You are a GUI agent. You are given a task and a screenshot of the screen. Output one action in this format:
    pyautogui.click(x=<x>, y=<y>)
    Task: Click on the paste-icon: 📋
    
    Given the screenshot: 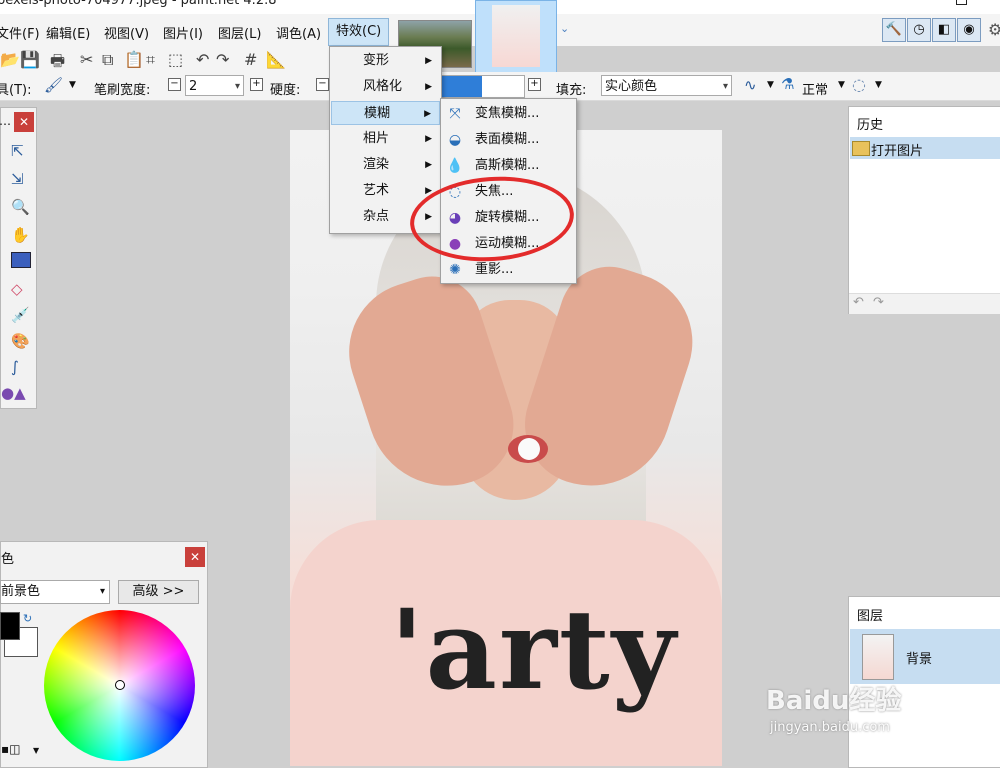 What is the action you would take?
    pyautogui.click(x=134, y=59)
    